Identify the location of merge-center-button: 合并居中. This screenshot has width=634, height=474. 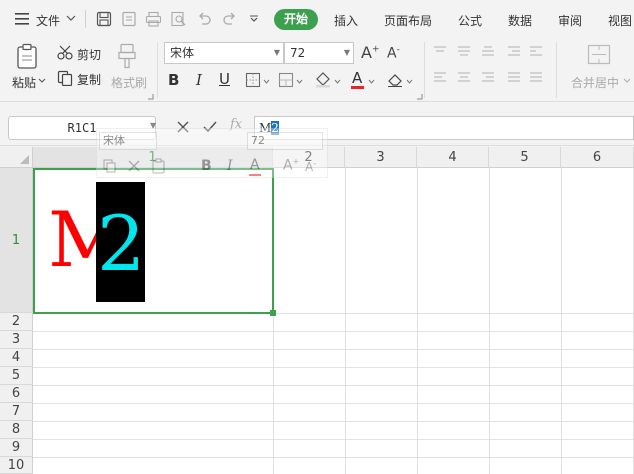
(595, 82).